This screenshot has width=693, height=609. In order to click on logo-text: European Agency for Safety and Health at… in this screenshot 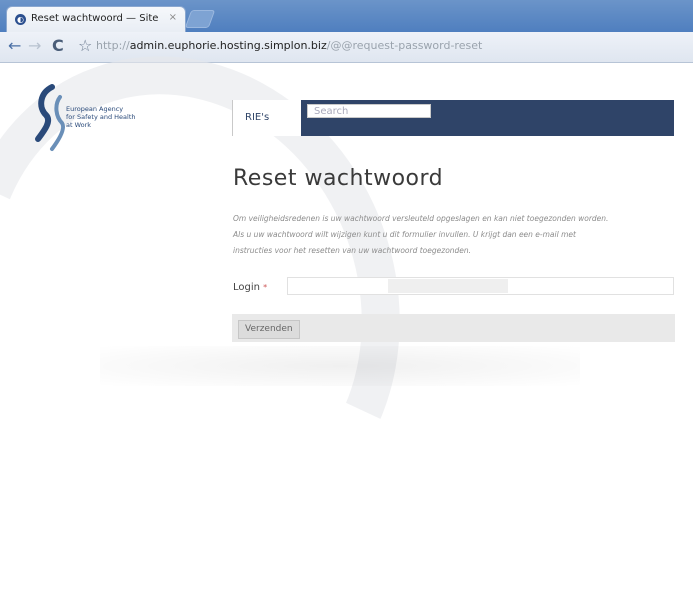, I will do `click(101, 117)`.